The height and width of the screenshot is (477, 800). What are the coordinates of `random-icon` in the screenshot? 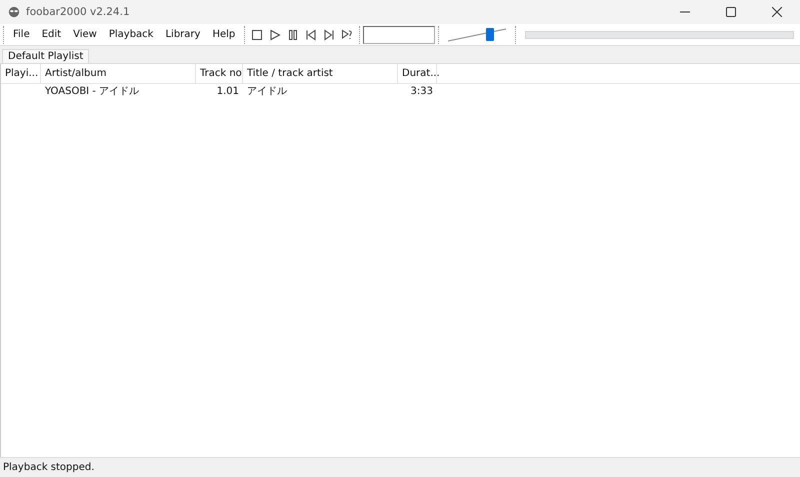 It's located at (347, 34).